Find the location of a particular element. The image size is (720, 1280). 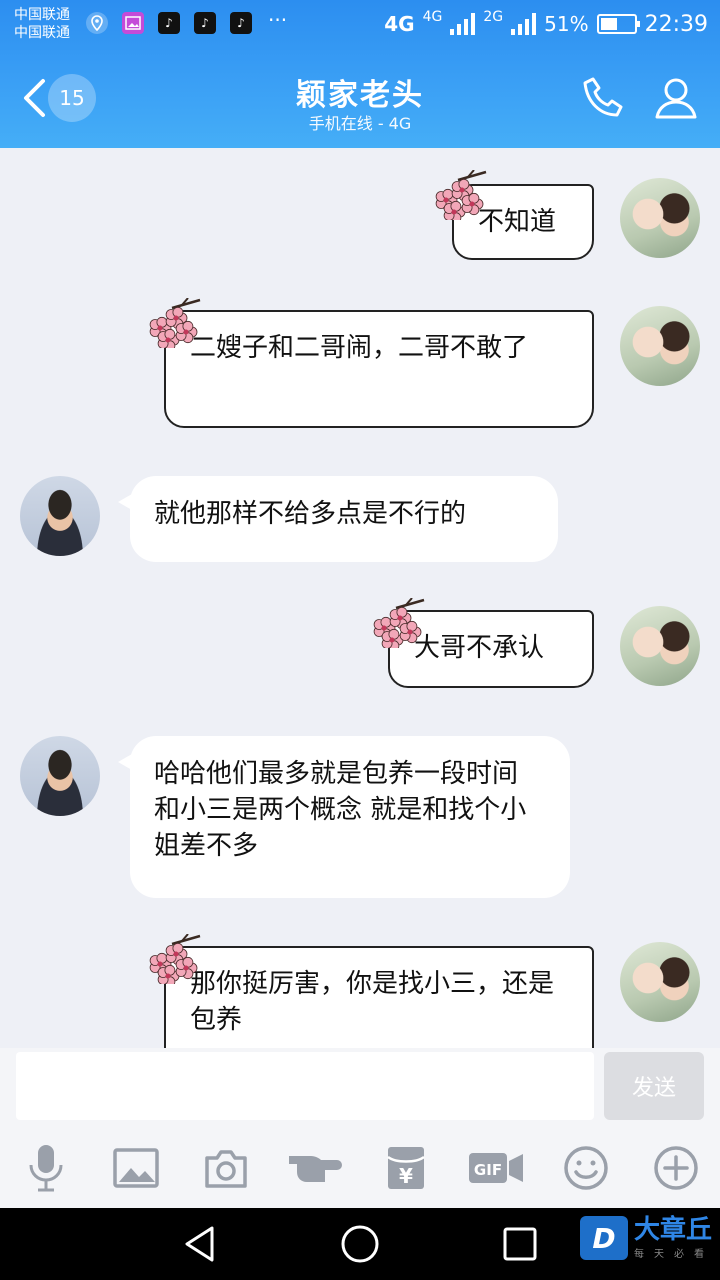

voice-button is located at coordinates (46, 1168).